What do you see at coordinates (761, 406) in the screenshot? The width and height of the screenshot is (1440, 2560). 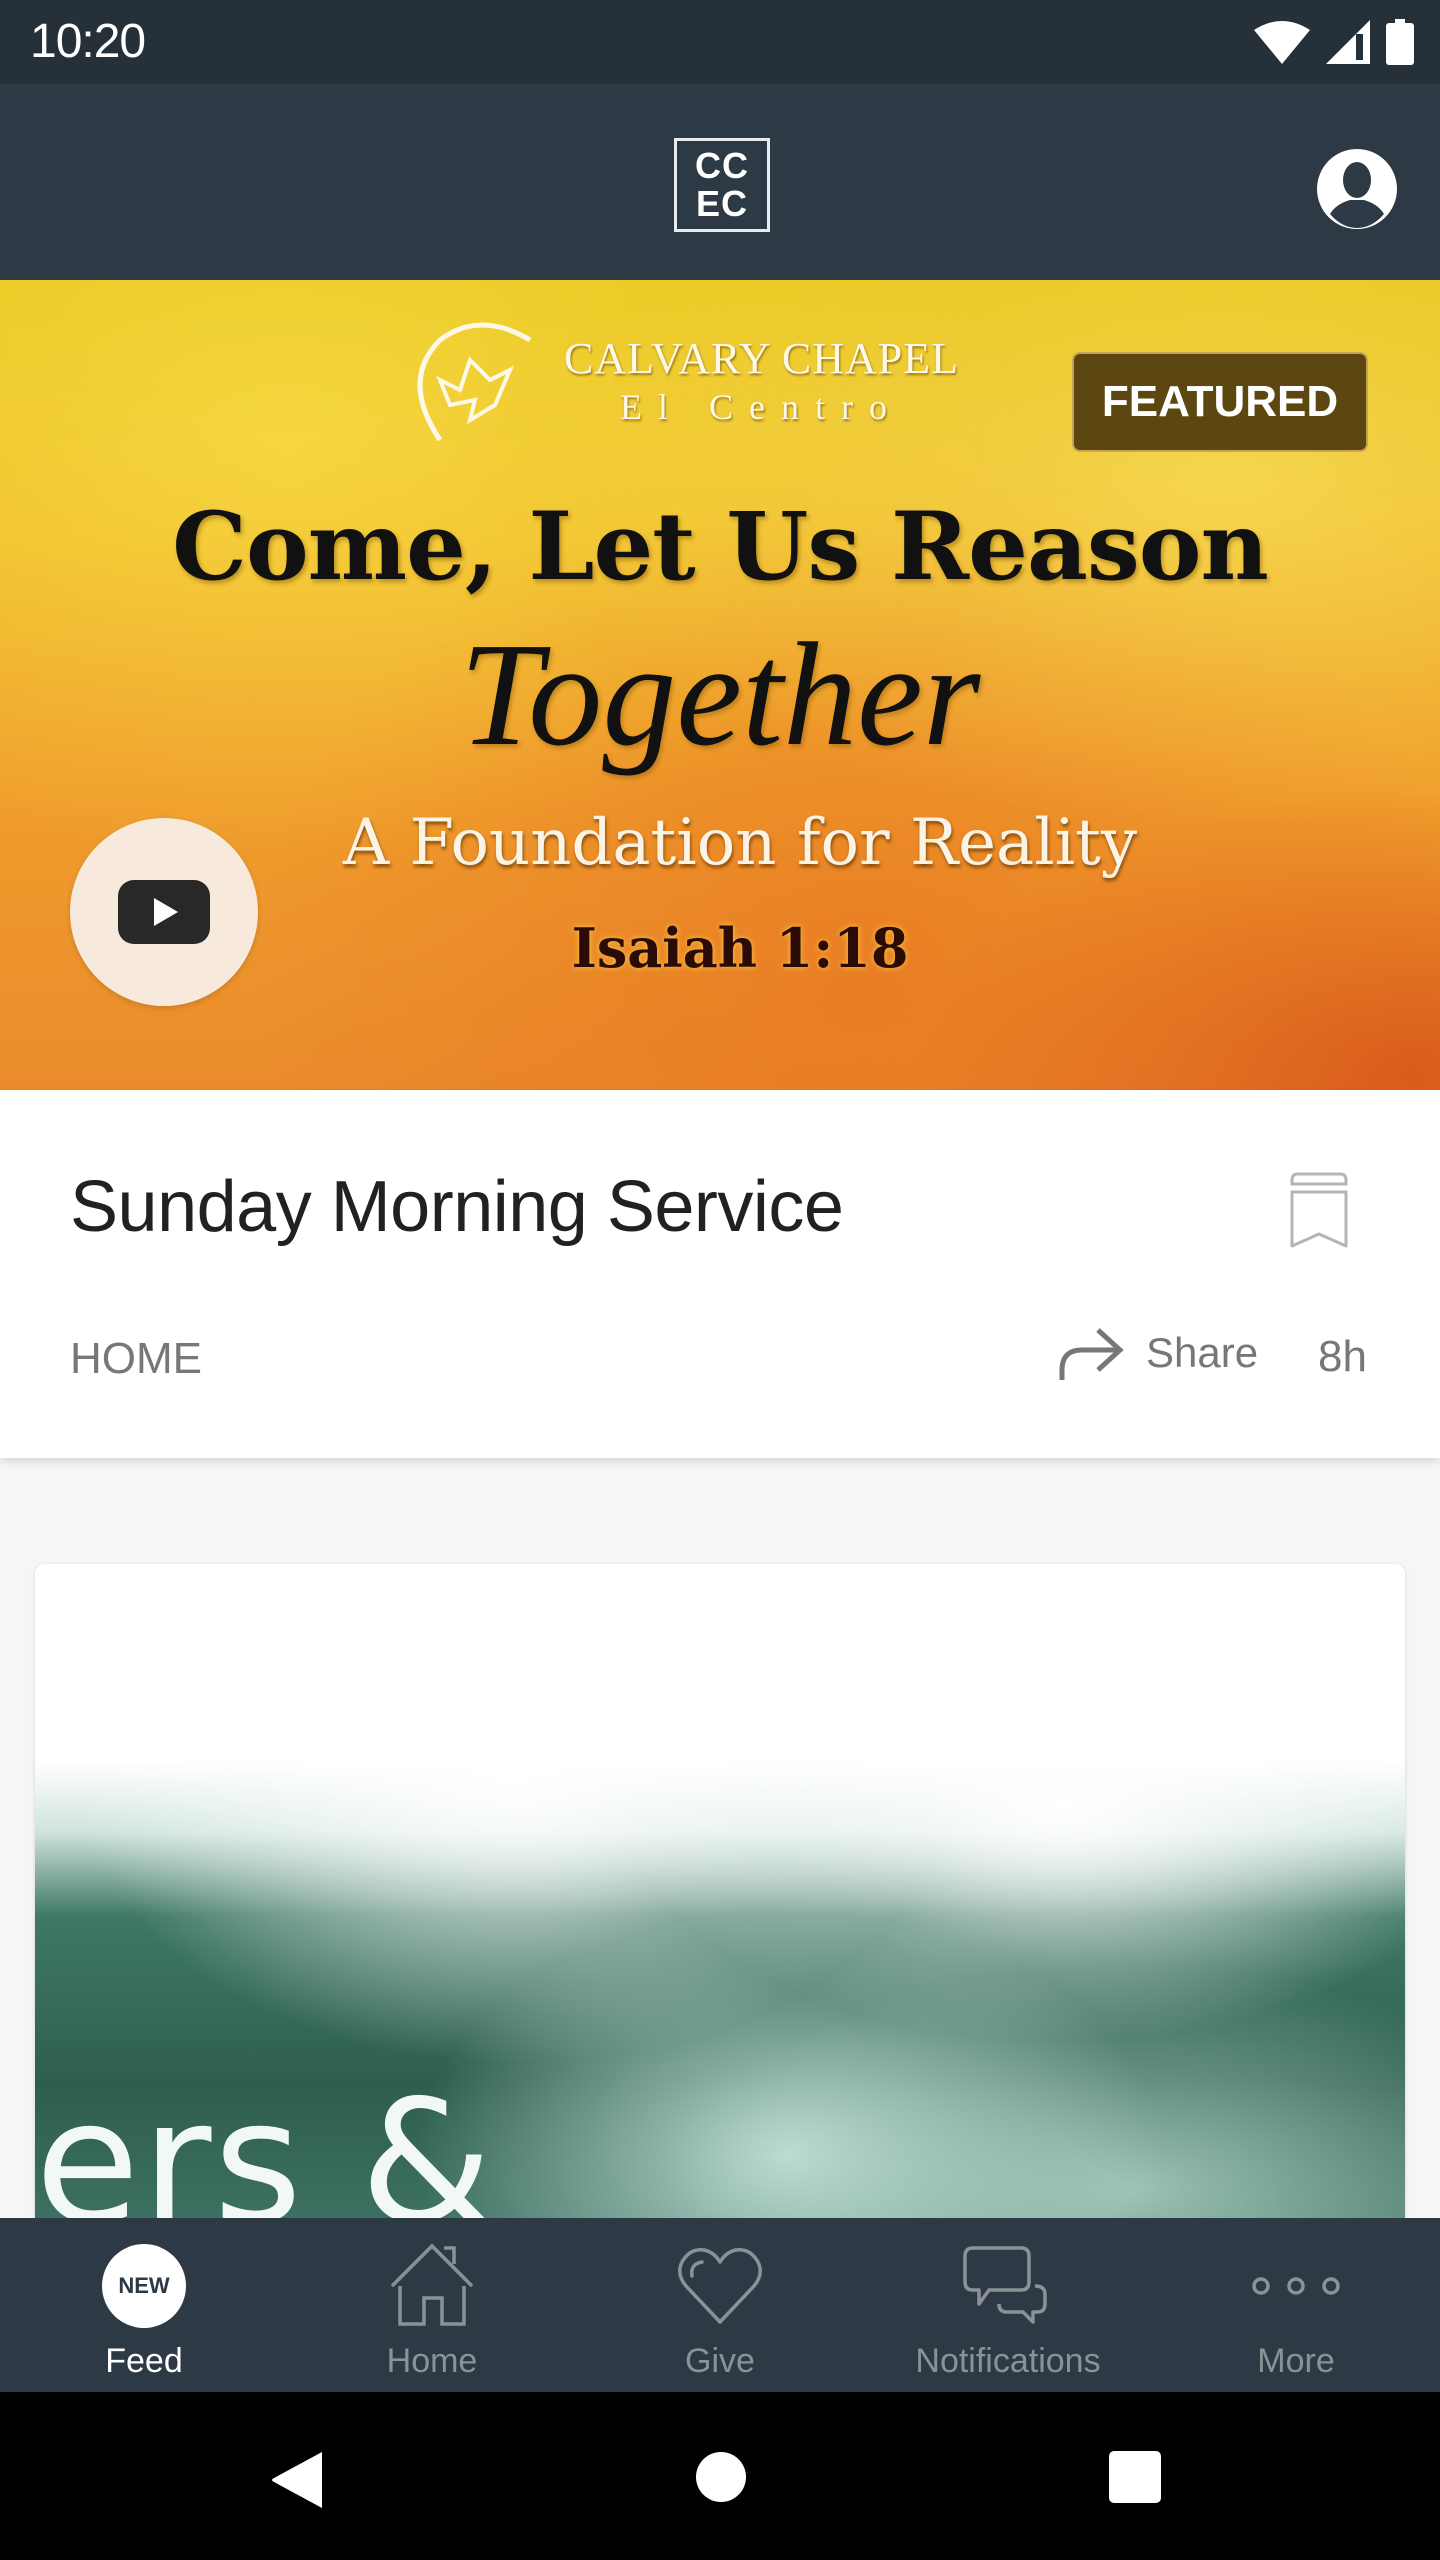 I see `church-name-line2: El Centro` at bounding box center [761, 406].